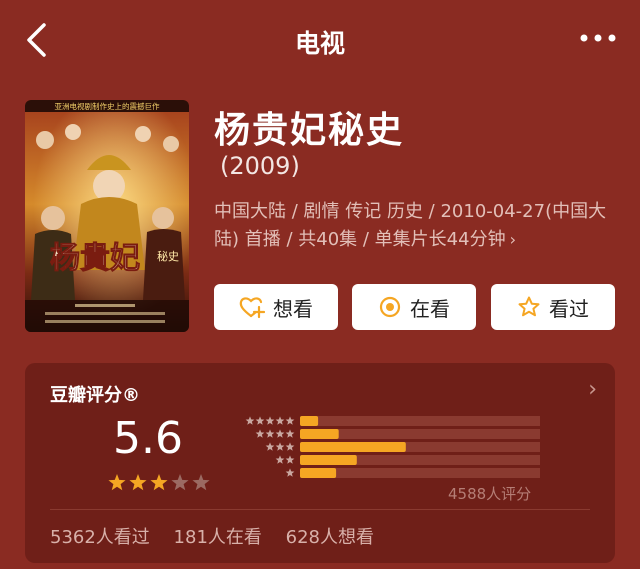 The image size is (640, 569). What do you see at coordinates (328, 460) in the screenshot?
I see `distribution-bar-2-star` at bounding box center [328, 460].